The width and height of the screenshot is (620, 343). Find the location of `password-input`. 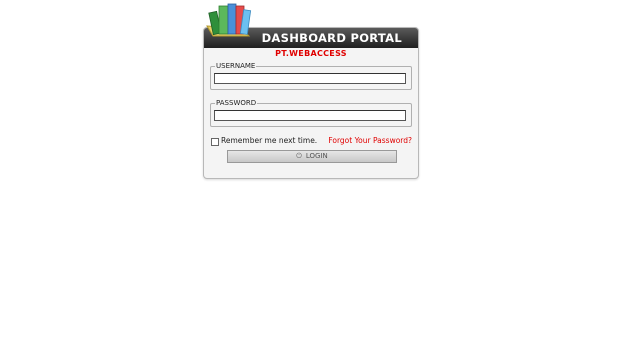

password-input is located at coordinates (310, 115).